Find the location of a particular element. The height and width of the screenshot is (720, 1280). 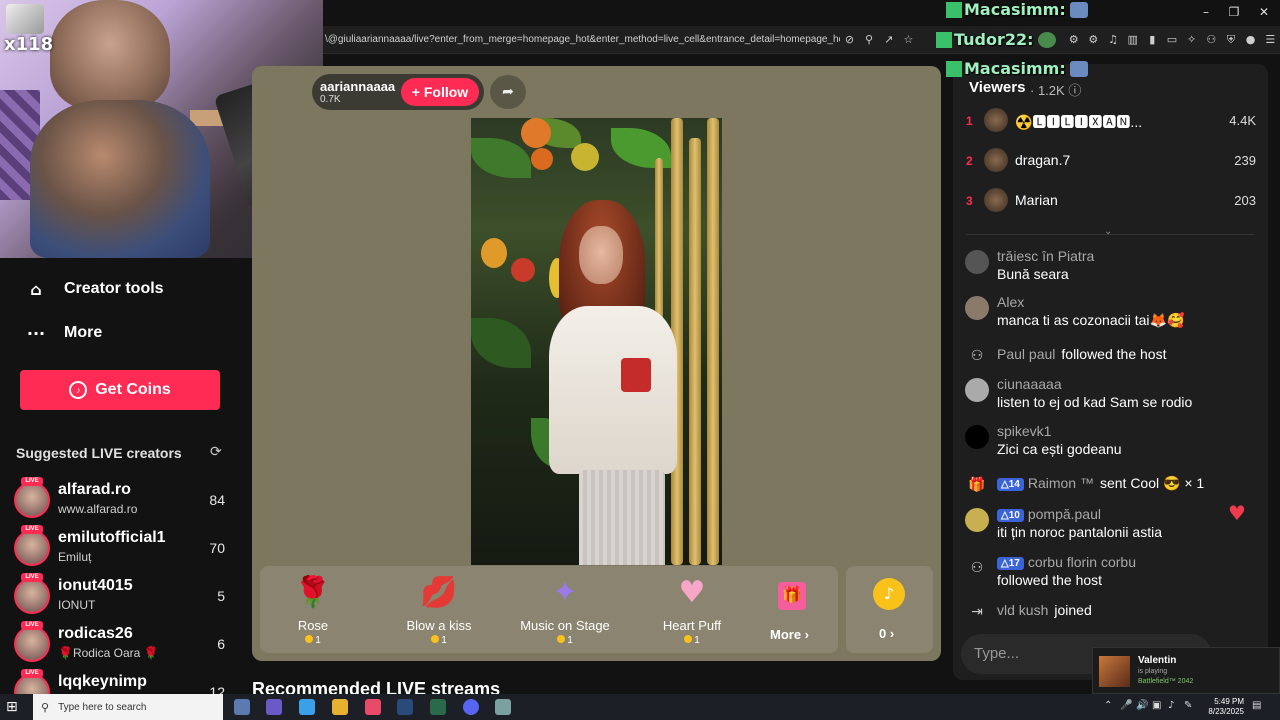

heart-puff-icon: ♥ is located at coordinates (692, 592).